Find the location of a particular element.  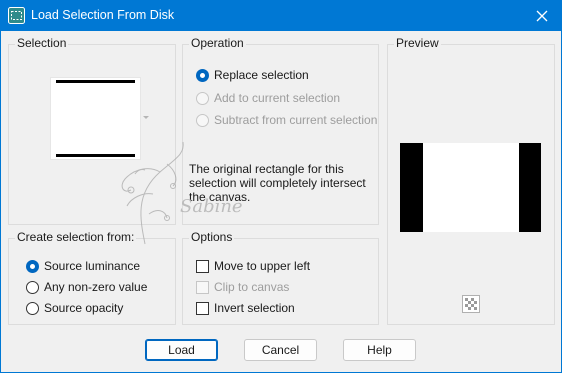

source-opacity-radio: Source opacity is located at coordinates (74, 308).